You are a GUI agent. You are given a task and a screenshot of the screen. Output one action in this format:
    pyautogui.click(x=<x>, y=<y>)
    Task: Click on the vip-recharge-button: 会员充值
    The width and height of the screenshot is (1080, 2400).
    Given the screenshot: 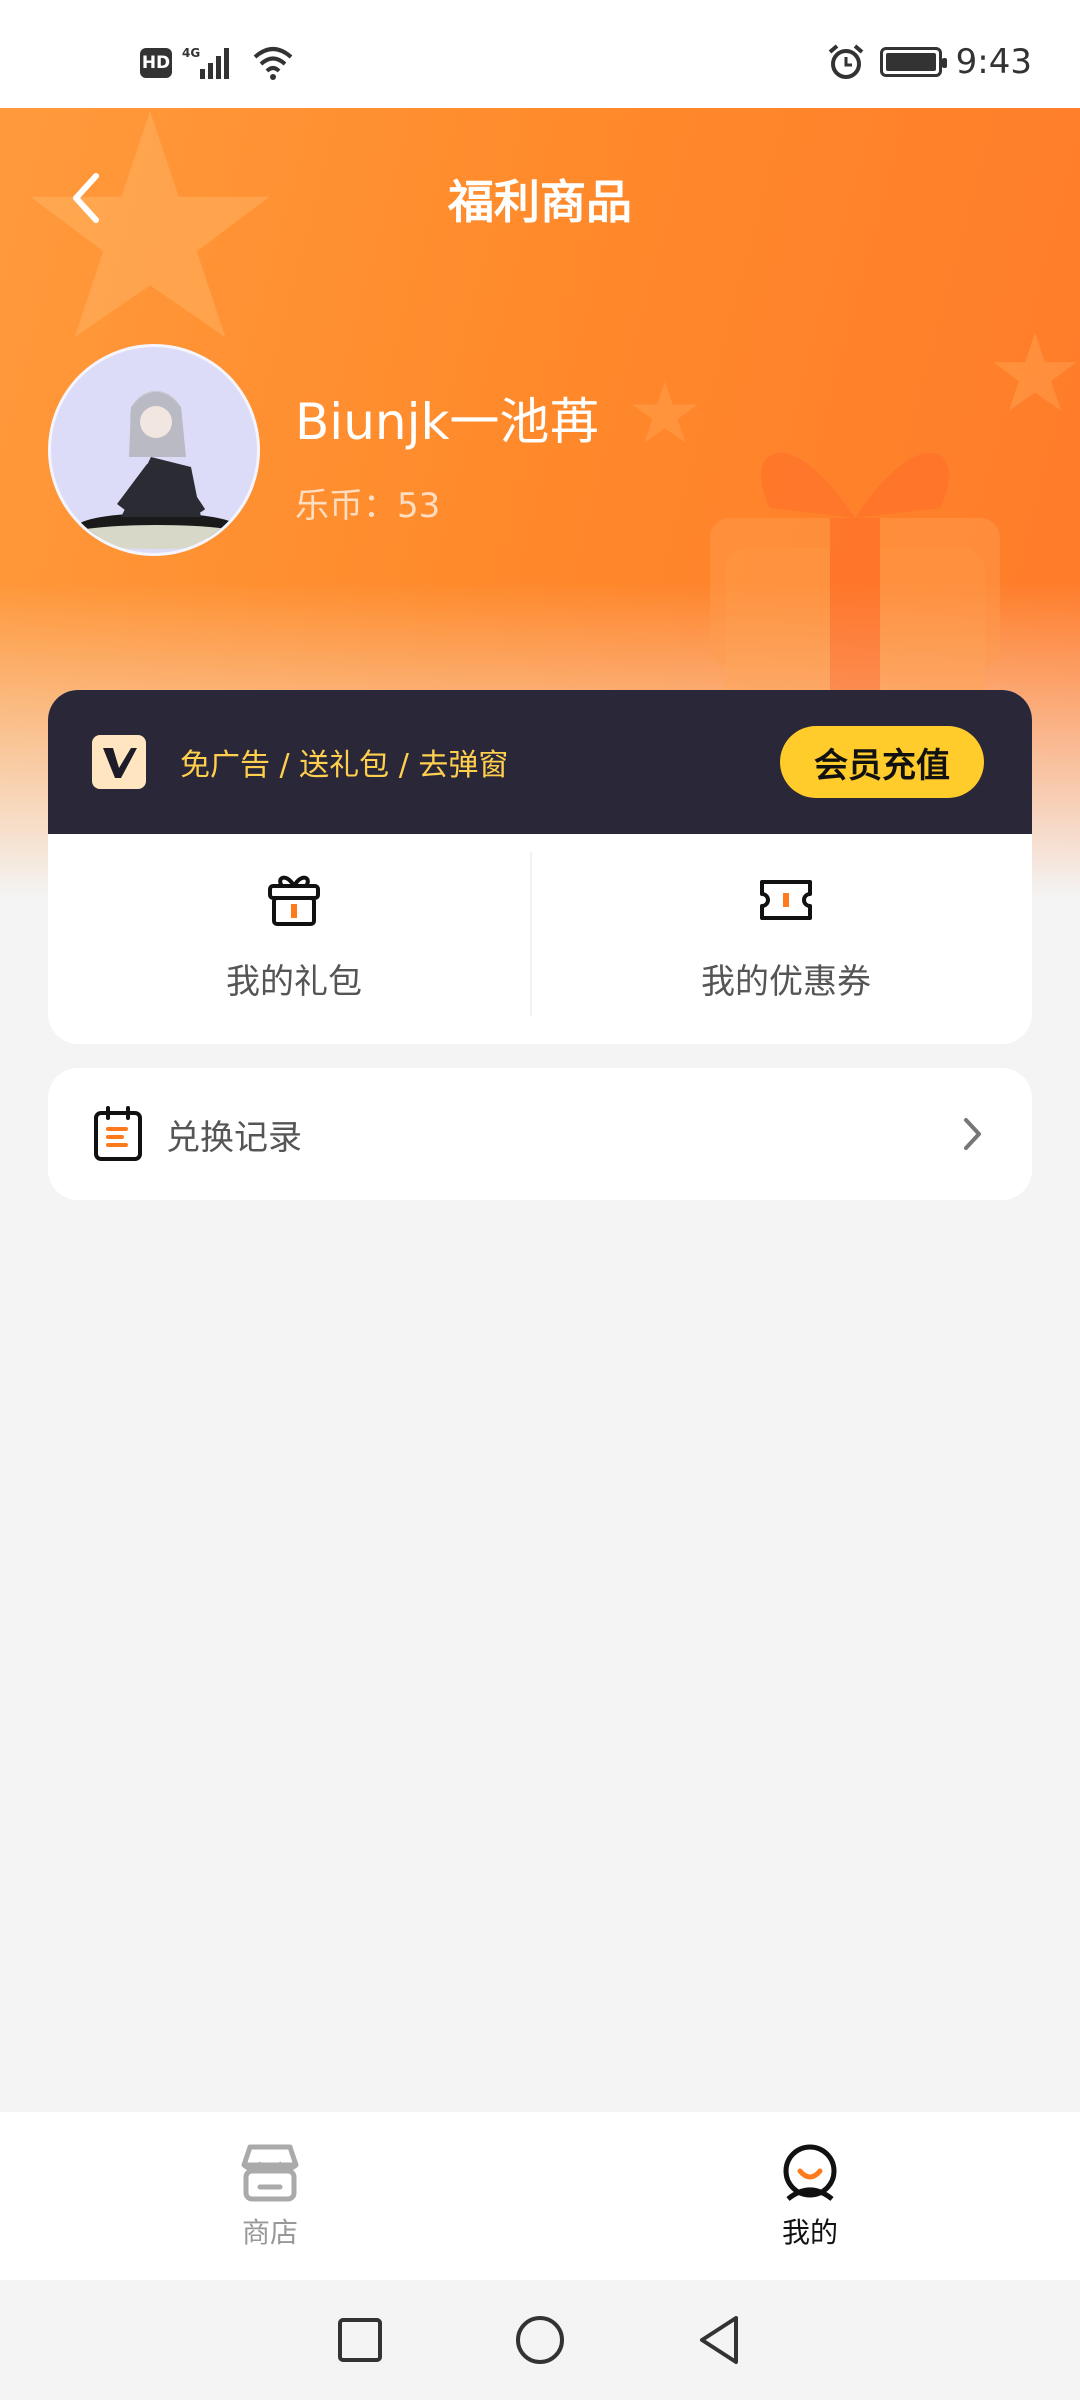 What is the action you would take?
    pyautogui.click(x=882, y=762)
    